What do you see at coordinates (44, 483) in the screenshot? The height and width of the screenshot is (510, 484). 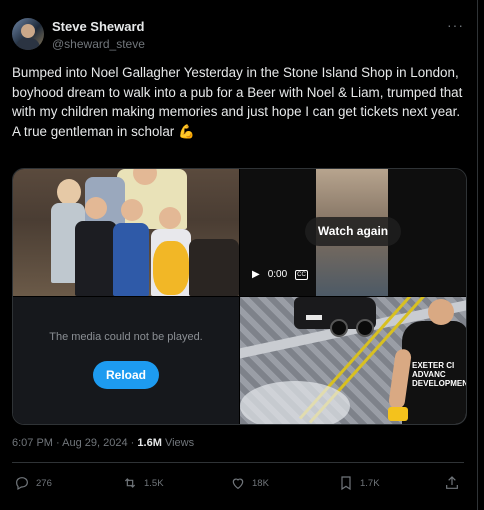 I see `reply-count: 276` at bounding box center [44, 483].